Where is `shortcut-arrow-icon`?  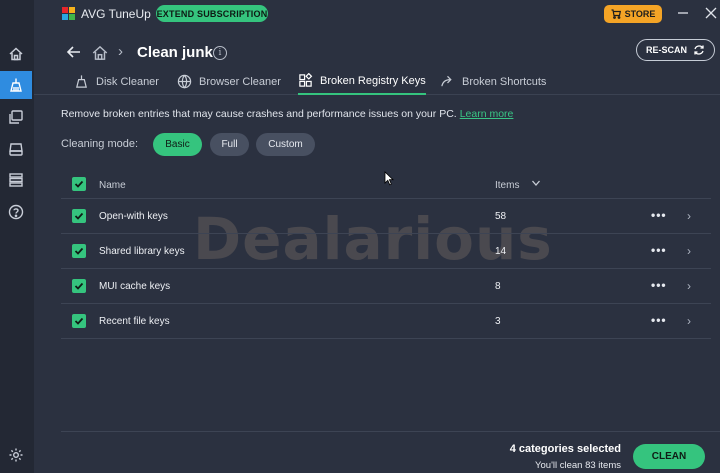
shortcut-arrow-icon is located at coordinates (446, 81).